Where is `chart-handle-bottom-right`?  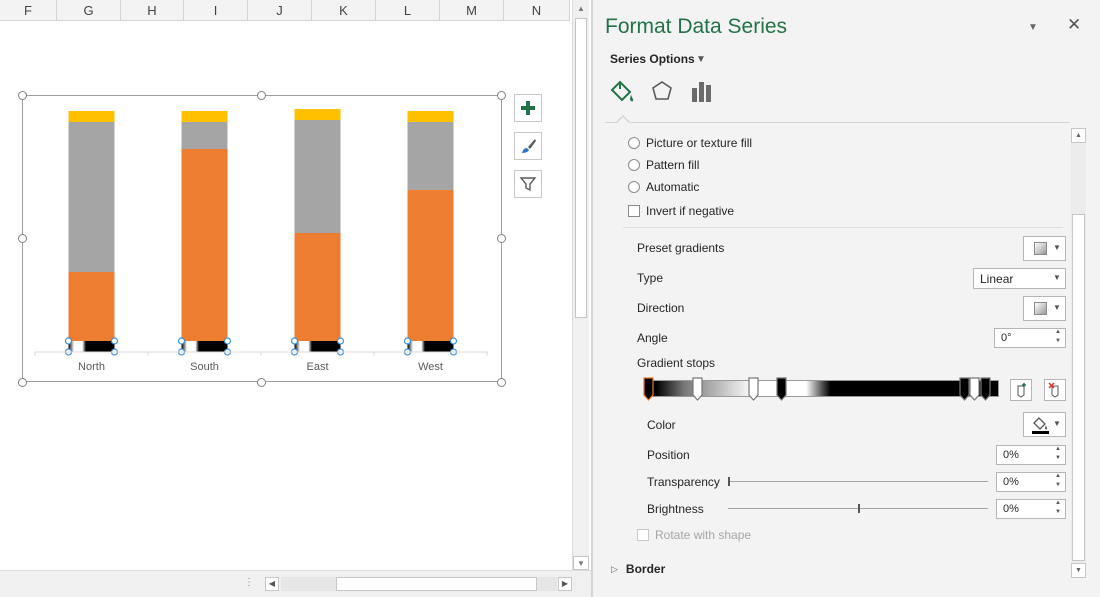
chart-handle-bottom-right is located at coordinates (501, 382).